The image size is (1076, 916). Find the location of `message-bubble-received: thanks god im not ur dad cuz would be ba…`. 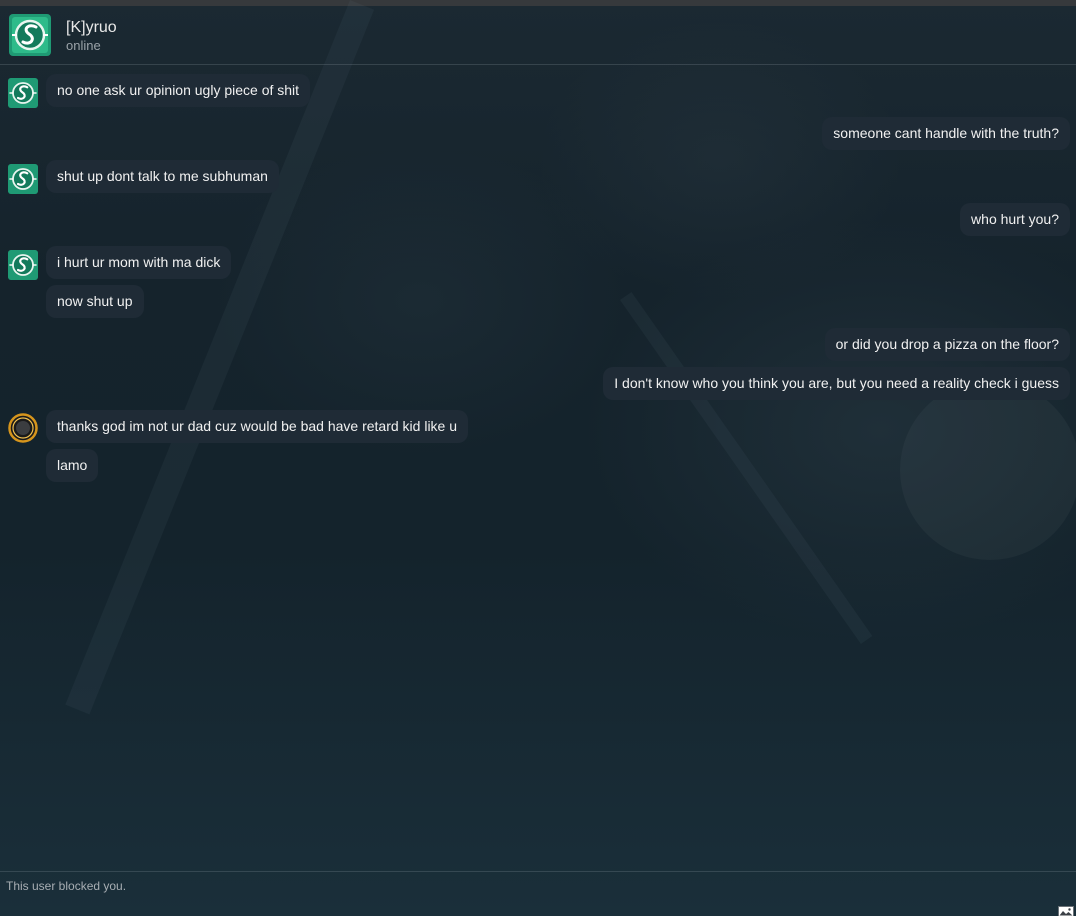

message-bubble-received: thanks god im not ur dad cuz would be ba… is located at coordinates (257, 426).